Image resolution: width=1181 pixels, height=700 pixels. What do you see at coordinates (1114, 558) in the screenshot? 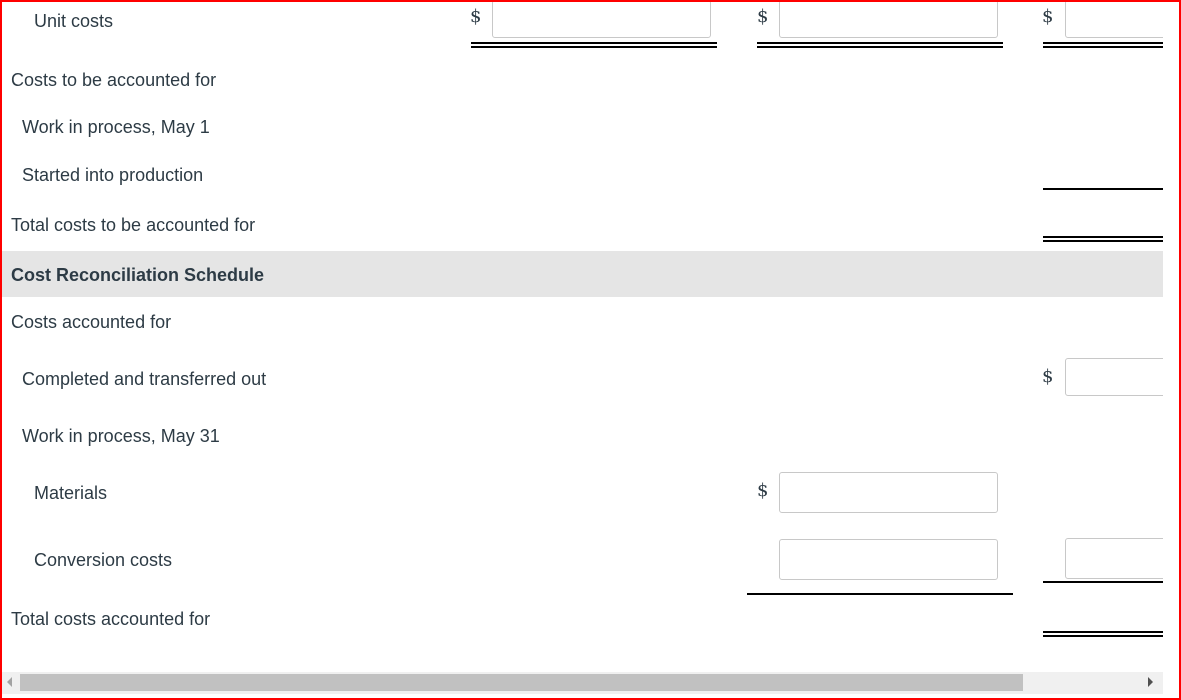
I see `wip-total-input` at bounding box center [1114, 558].